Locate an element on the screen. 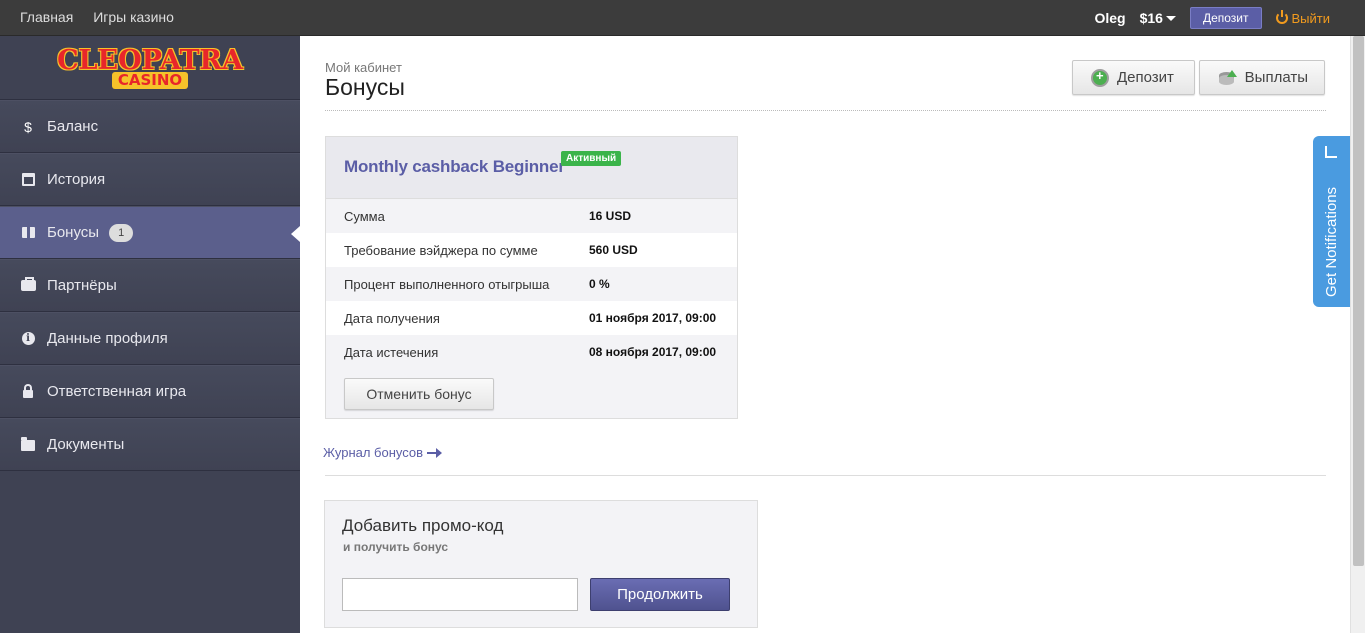  sidebar-item-label: Баланс is located at coordinates (73, 126).